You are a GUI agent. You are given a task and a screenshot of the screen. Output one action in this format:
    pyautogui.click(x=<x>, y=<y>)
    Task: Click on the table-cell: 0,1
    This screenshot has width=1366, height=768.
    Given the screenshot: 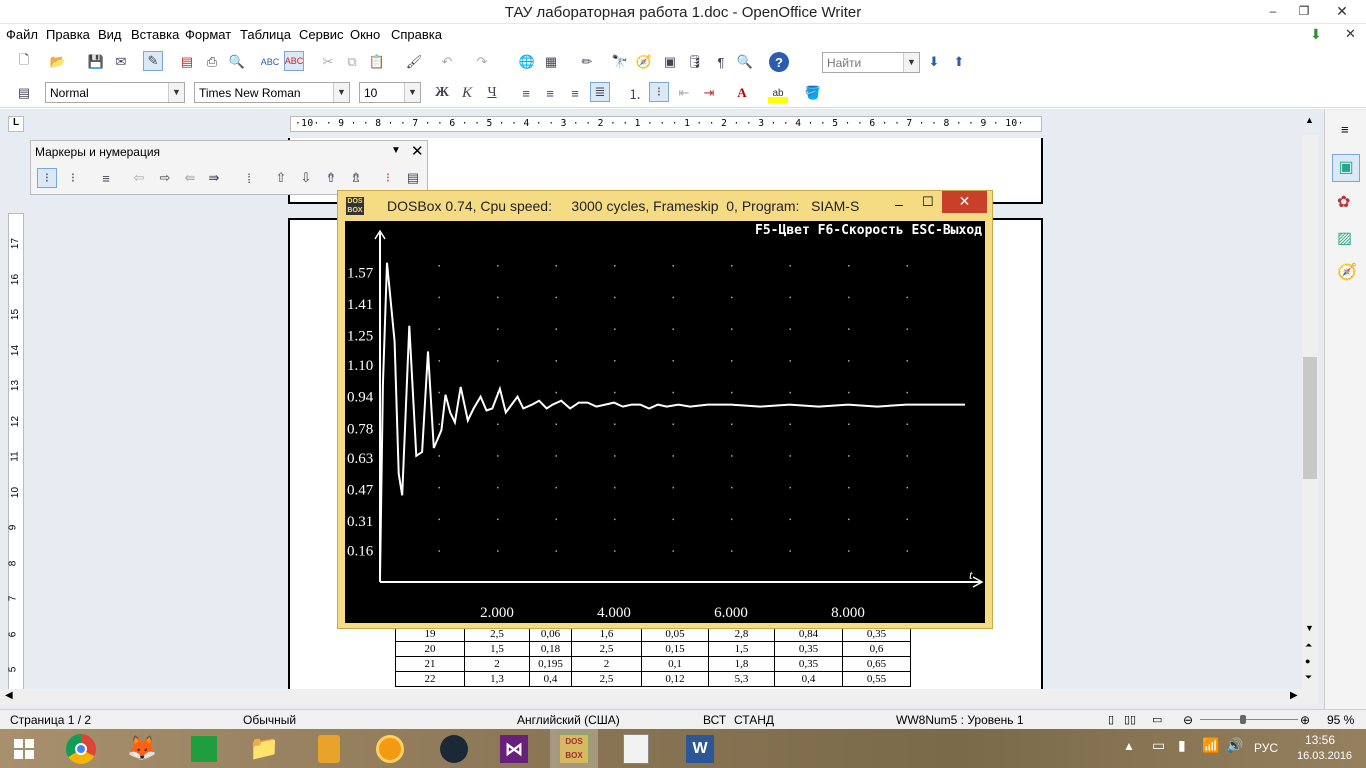 What is the action you would take?
    pyautogui.click(x=675, y=664)
    